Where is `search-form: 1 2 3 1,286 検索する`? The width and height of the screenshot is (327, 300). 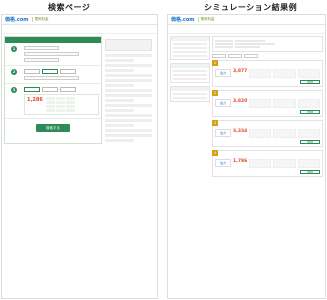 search-form: 1 2 3 1,286 検索する is located at coordinates (53, 90).